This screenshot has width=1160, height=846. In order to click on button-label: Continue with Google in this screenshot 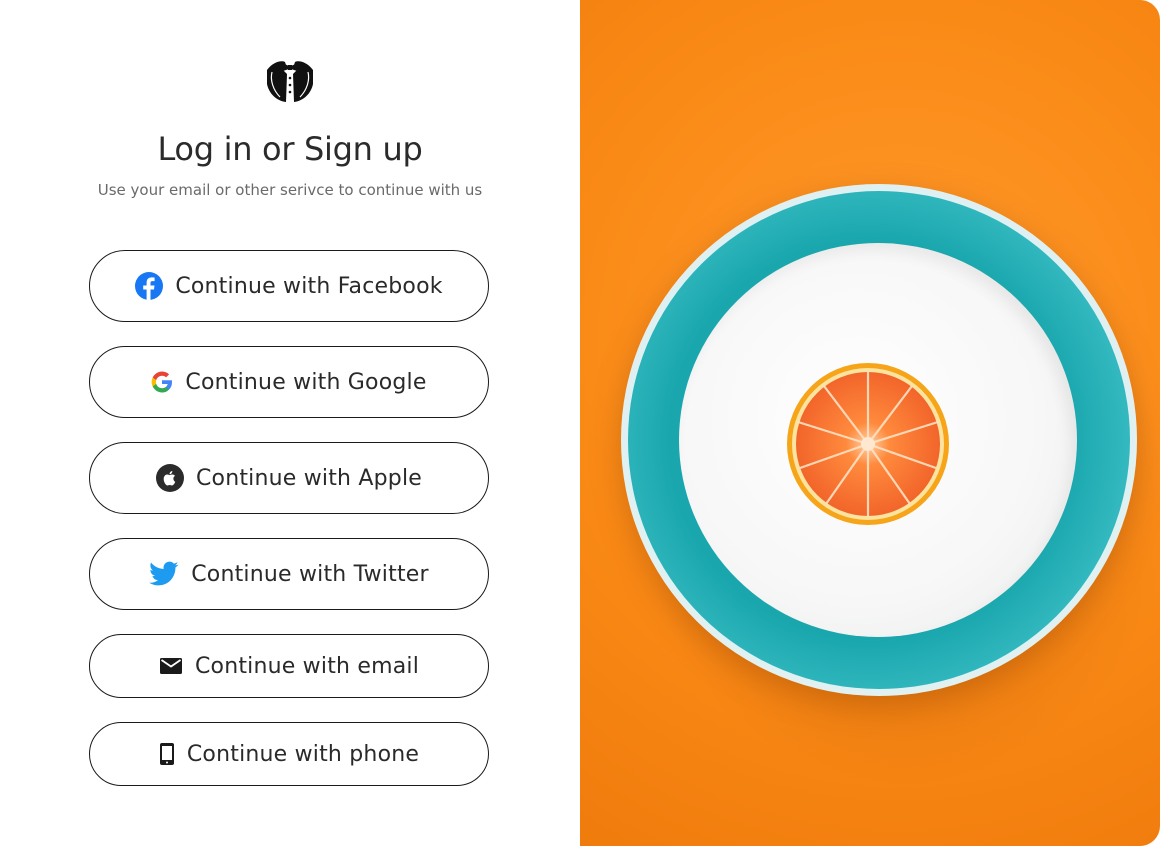, I will do `click(306, 382)`.